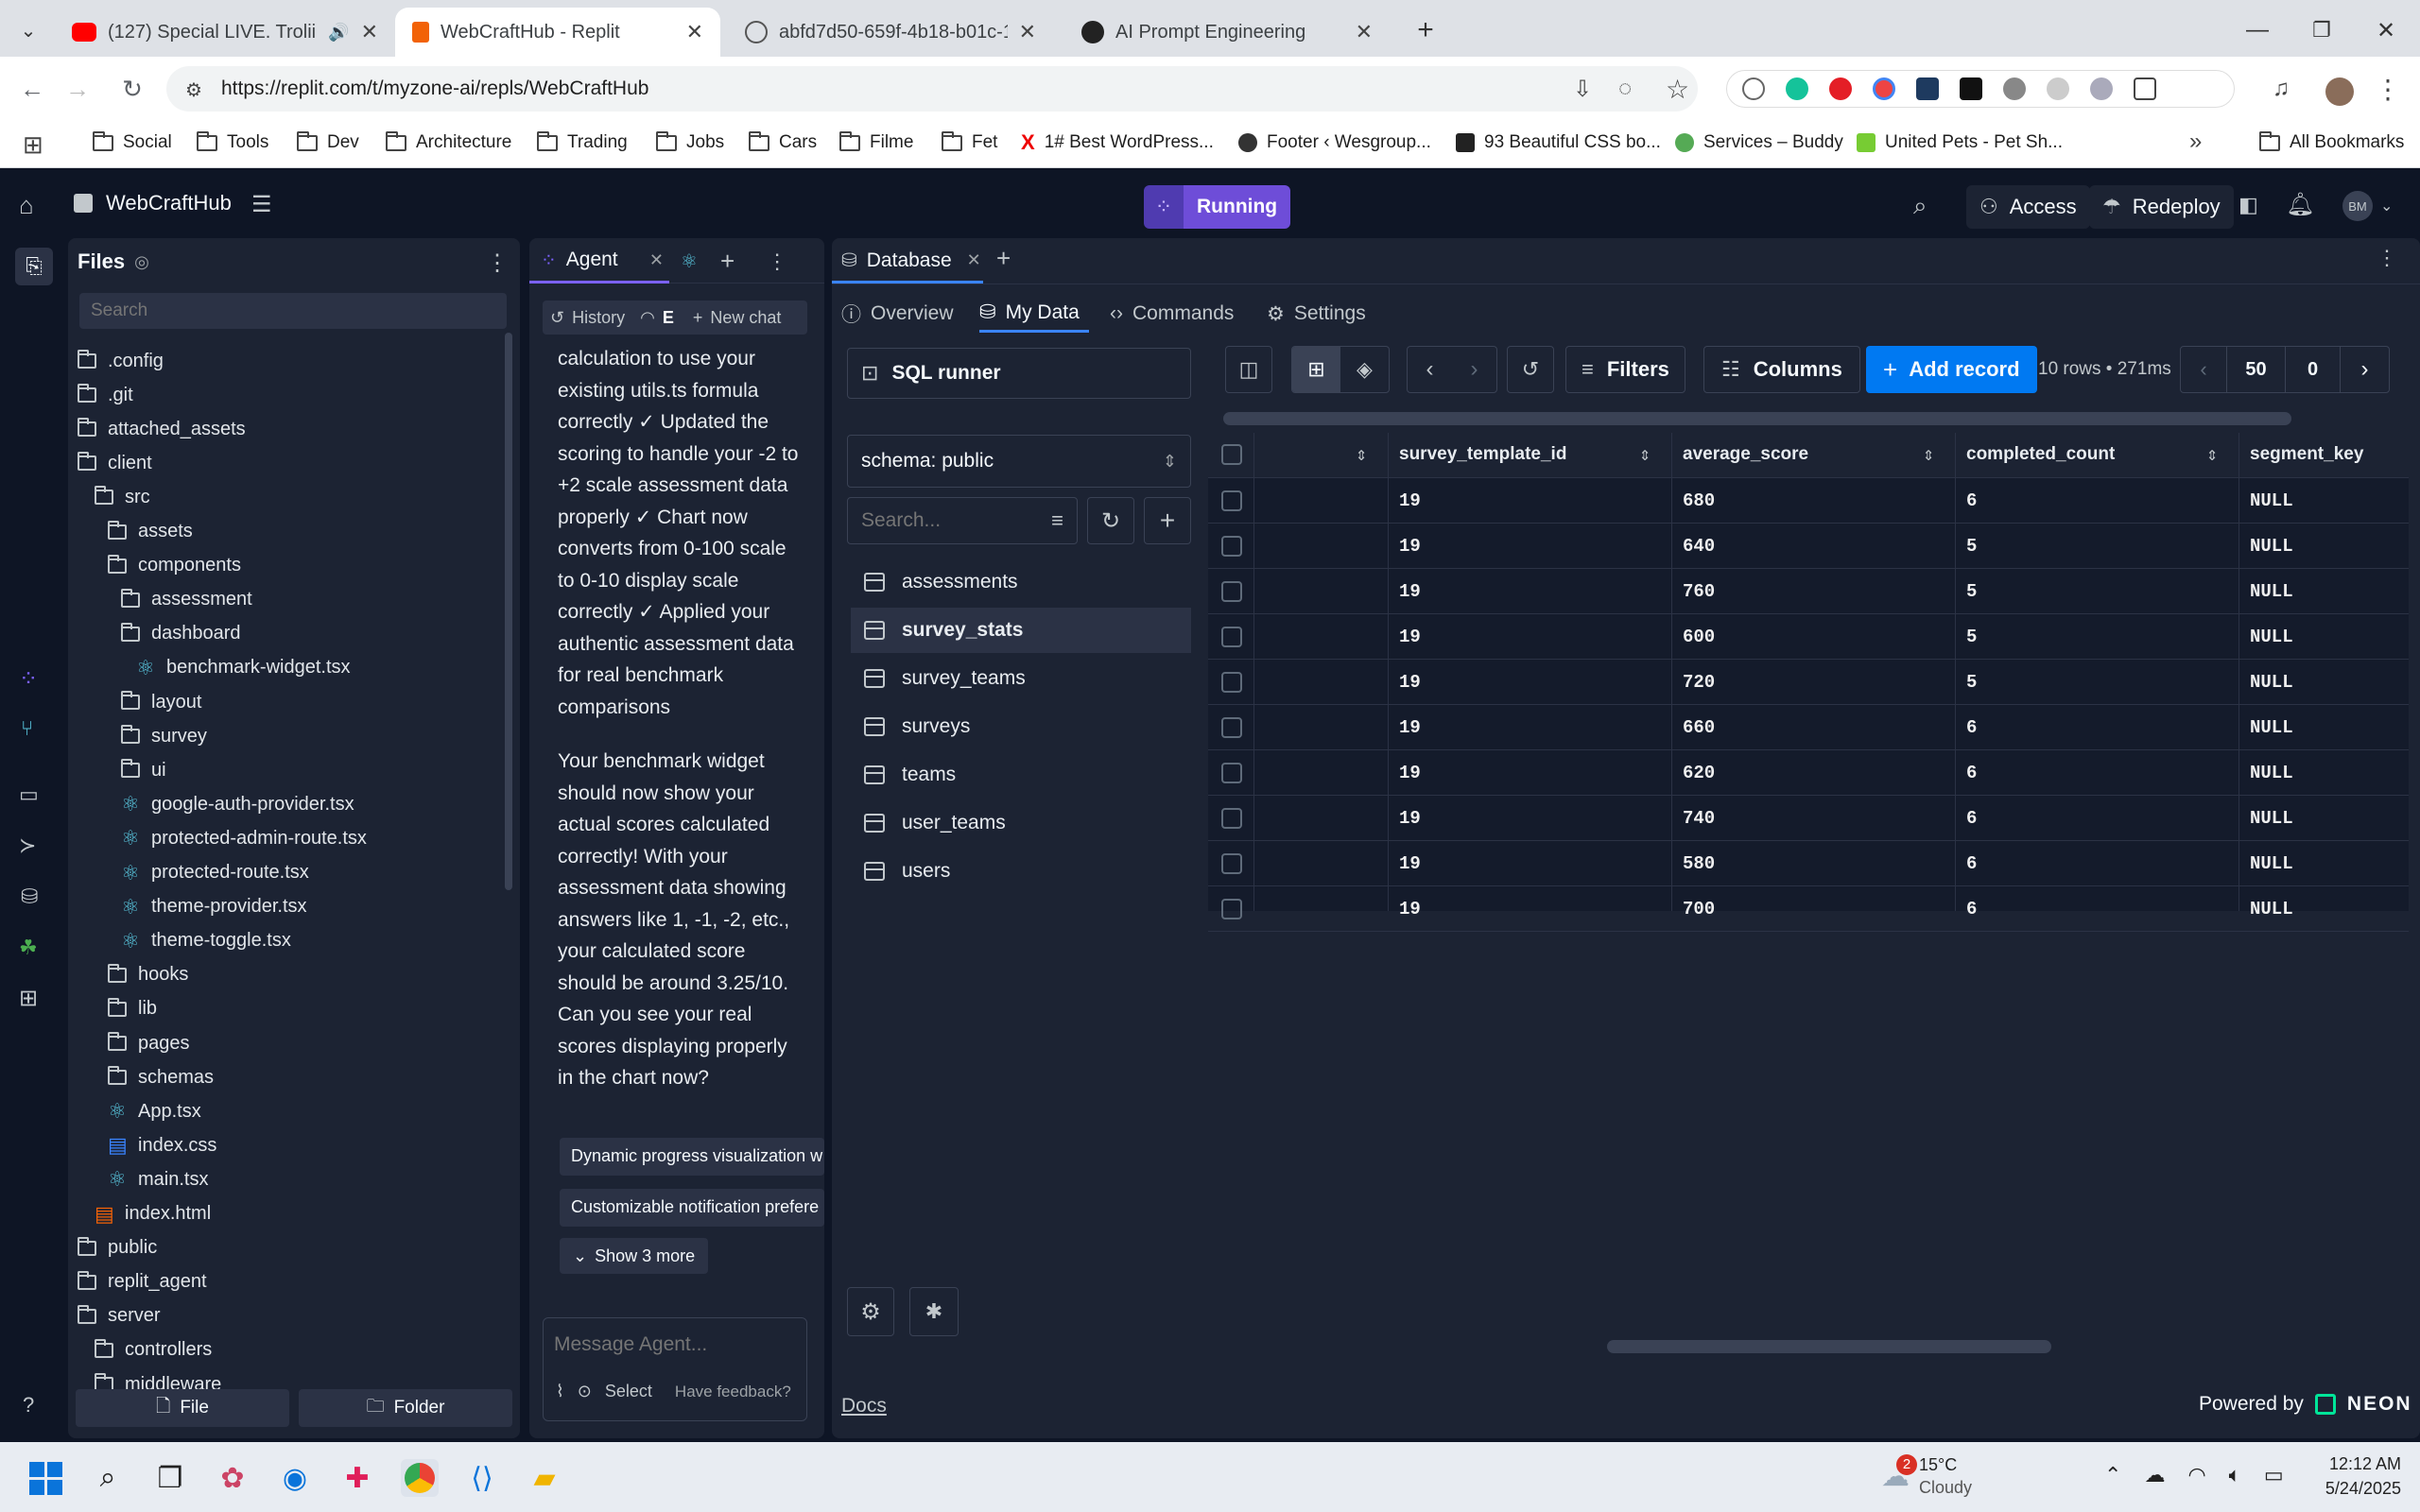  I want to click on folder-item: ui, so click(143, 770).